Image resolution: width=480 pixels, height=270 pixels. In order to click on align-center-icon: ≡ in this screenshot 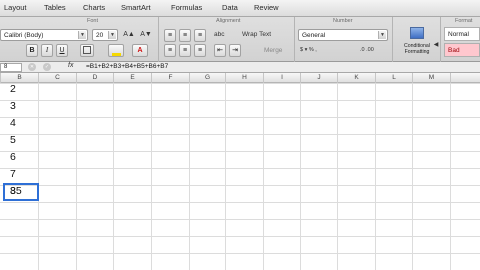, I will do `click(185, 50)`.